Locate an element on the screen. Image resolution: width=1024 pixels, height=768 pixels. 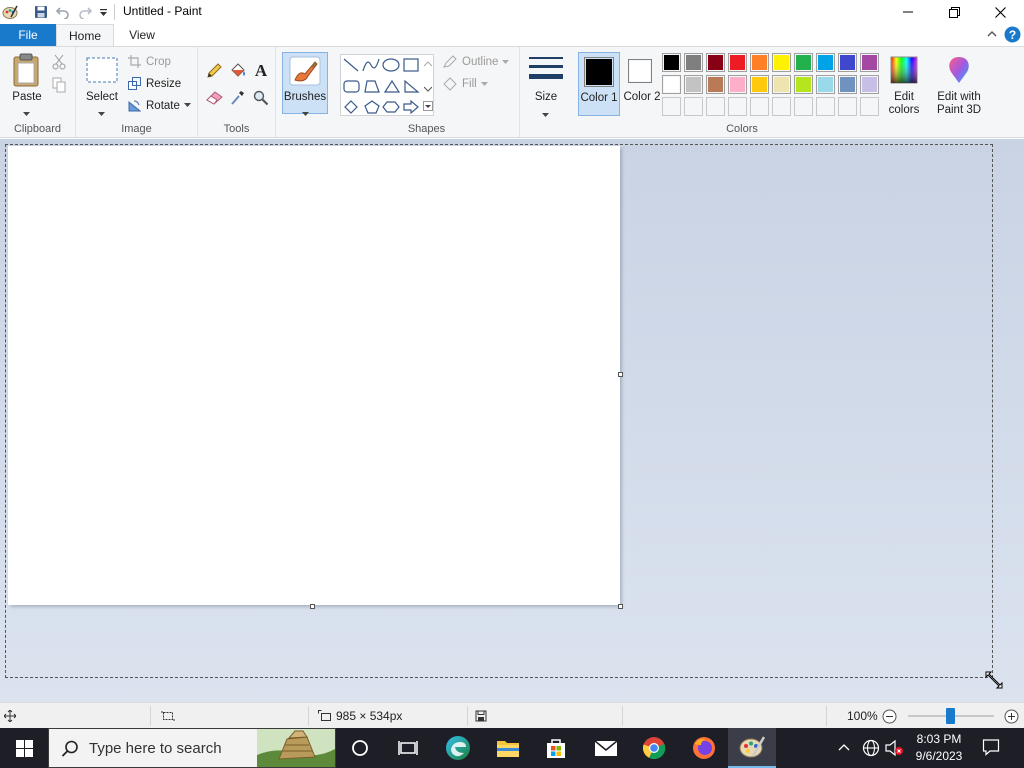
zoom-out-button is located at coordinates (889, 716).